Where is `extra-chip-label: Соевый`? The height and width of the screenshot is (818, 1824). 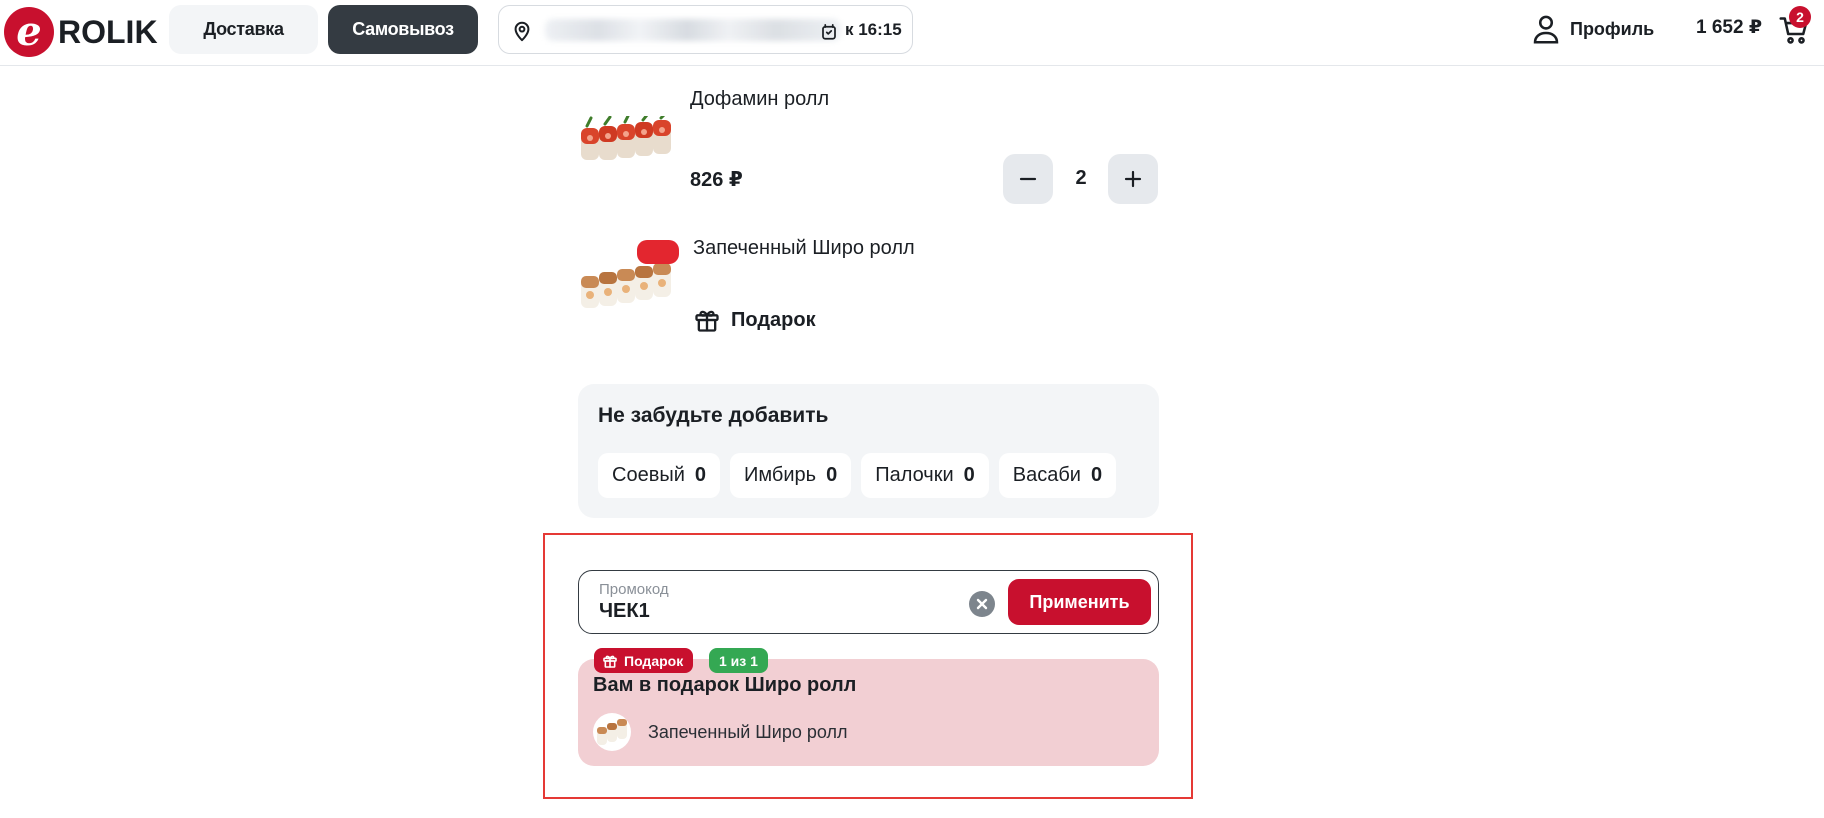
extra-chip-label: Соевый is located at coordinates (648, 475).